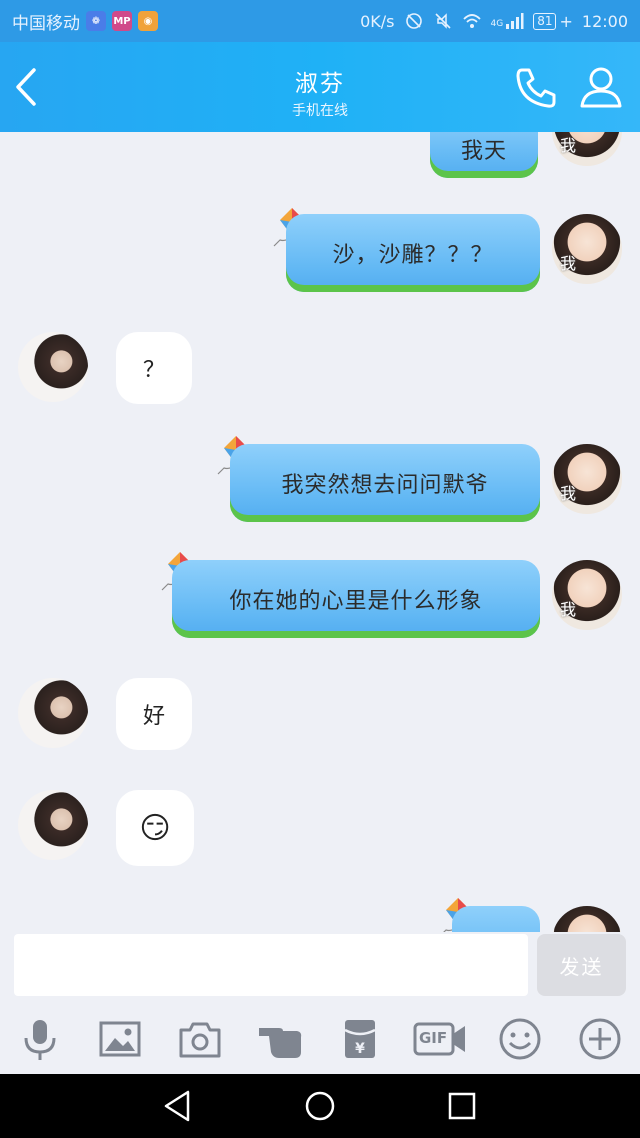 The image size is (640, 1138). Describe the element at coordinates (356, 601) in the screenshot. I see `message-text: 你在她的心里是什么形象` at that location.